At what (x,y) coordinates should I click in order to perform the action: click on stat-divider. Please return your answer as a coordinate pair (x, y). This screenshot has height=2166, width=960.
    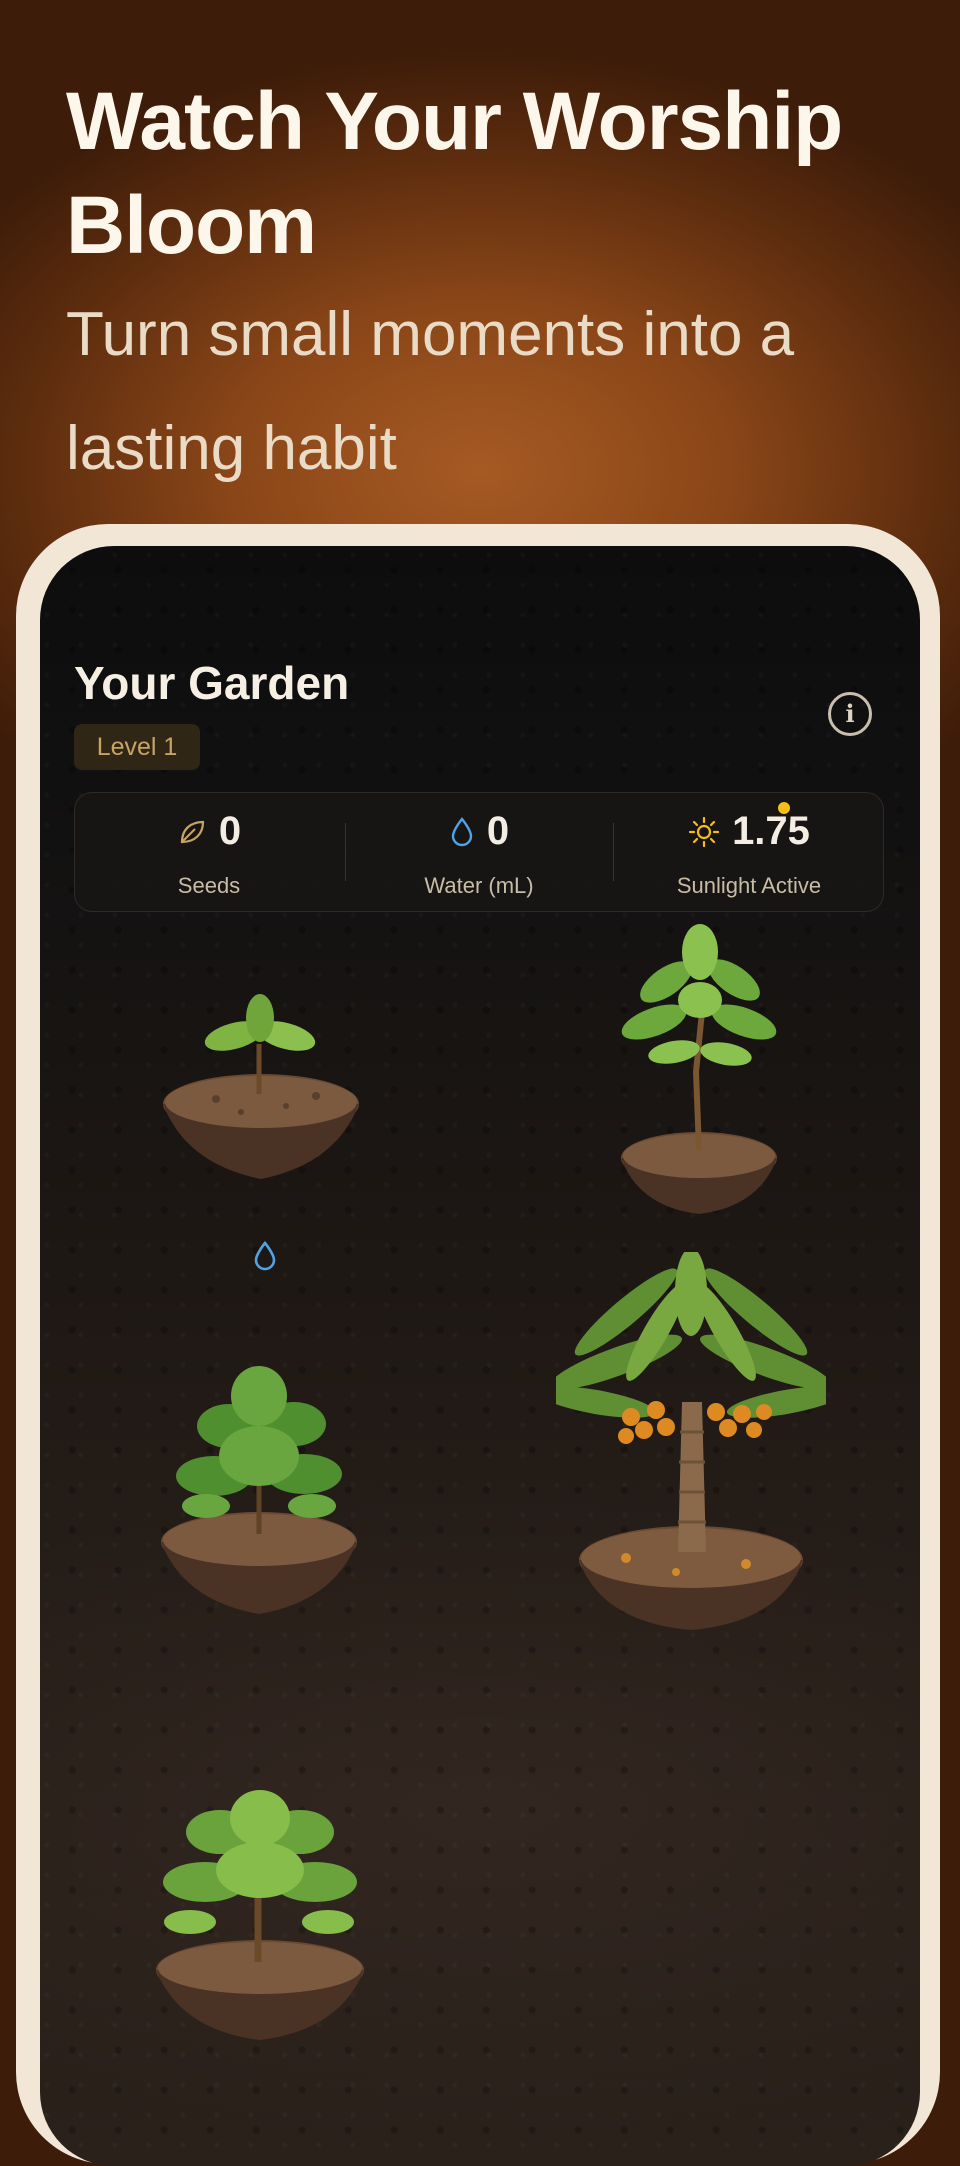
    Looking at the image, I should click on (613, 852).